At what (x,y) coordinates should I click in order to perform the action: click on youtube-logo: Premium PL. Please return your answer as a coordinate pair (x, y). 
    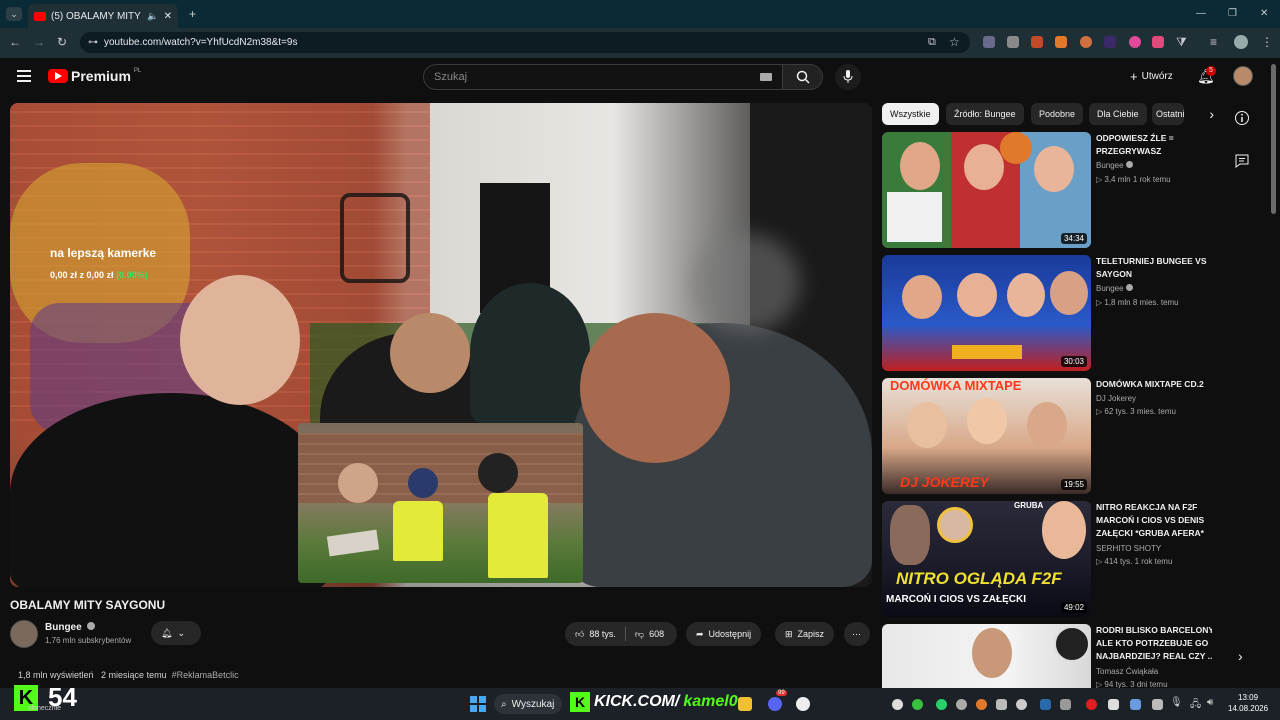
    Looking at the image, I should click on (94, 76).